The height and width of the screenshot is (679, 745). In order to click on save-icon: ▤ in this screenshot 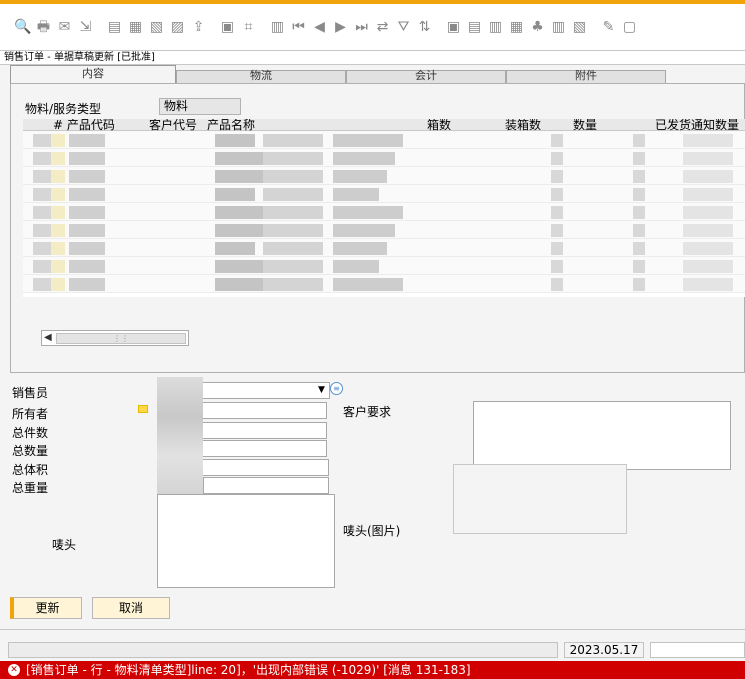, I will do `click(114, 27)`.